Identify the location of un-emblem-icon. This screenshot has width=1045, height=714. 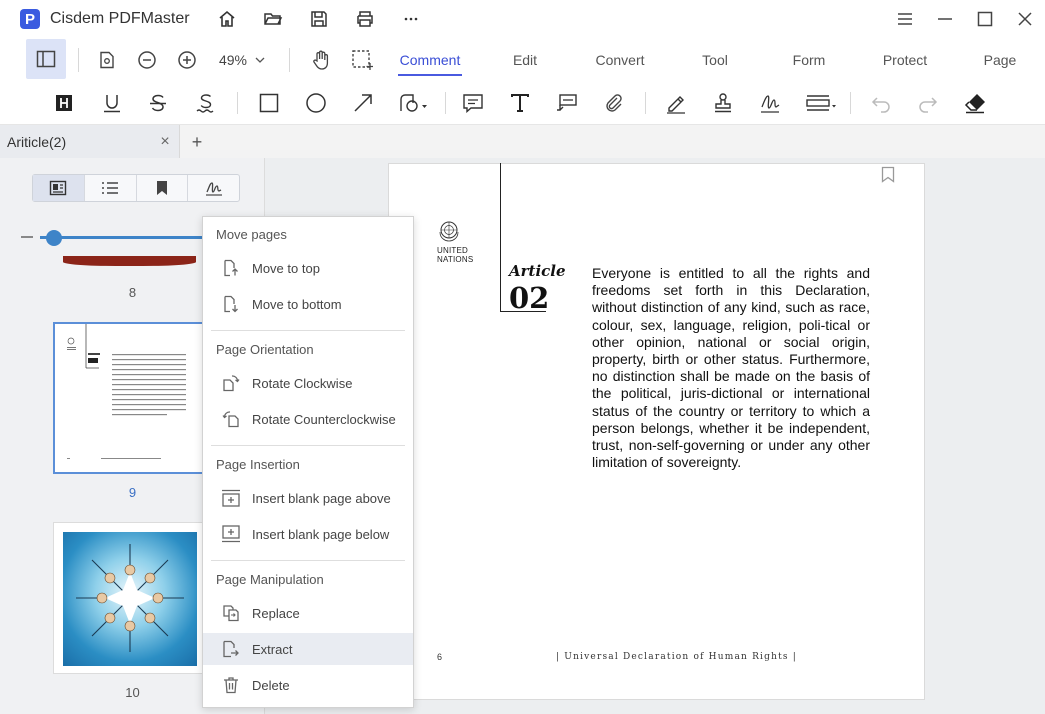
(449, 233).